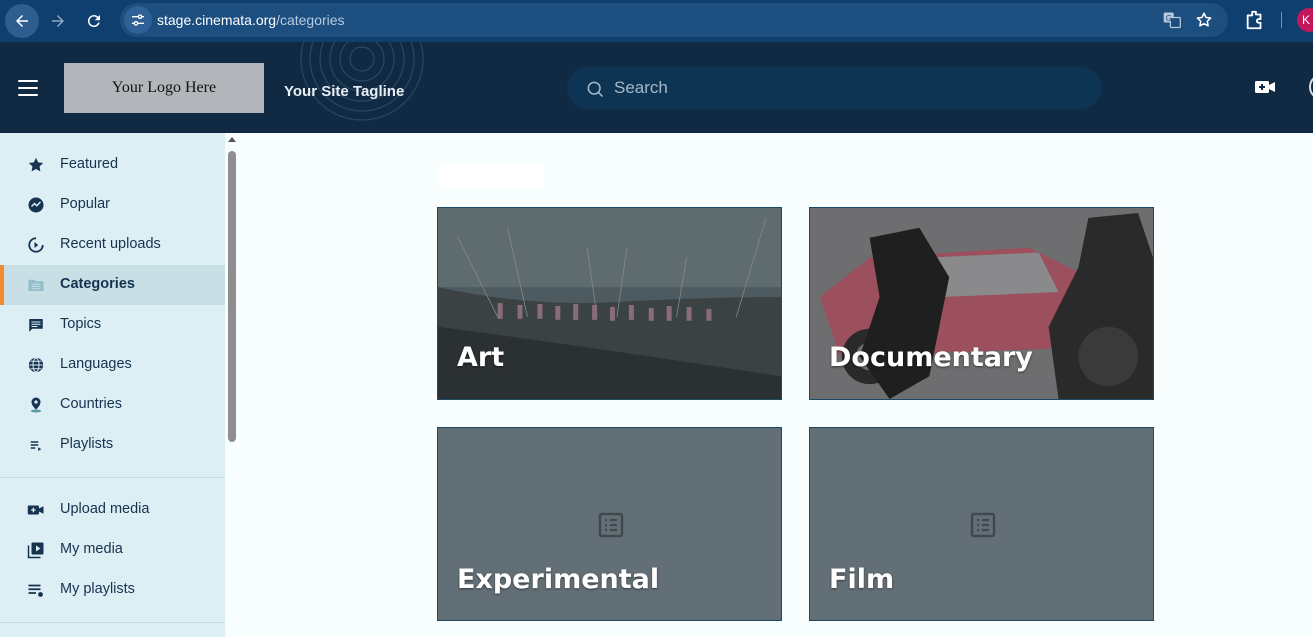 Image resolution: width=1313 pixels, height=637 pixels. What do you see at coordinates (36, 510) in the screenshot?
I see `video-add-icon` at bounding box center [36, 510].